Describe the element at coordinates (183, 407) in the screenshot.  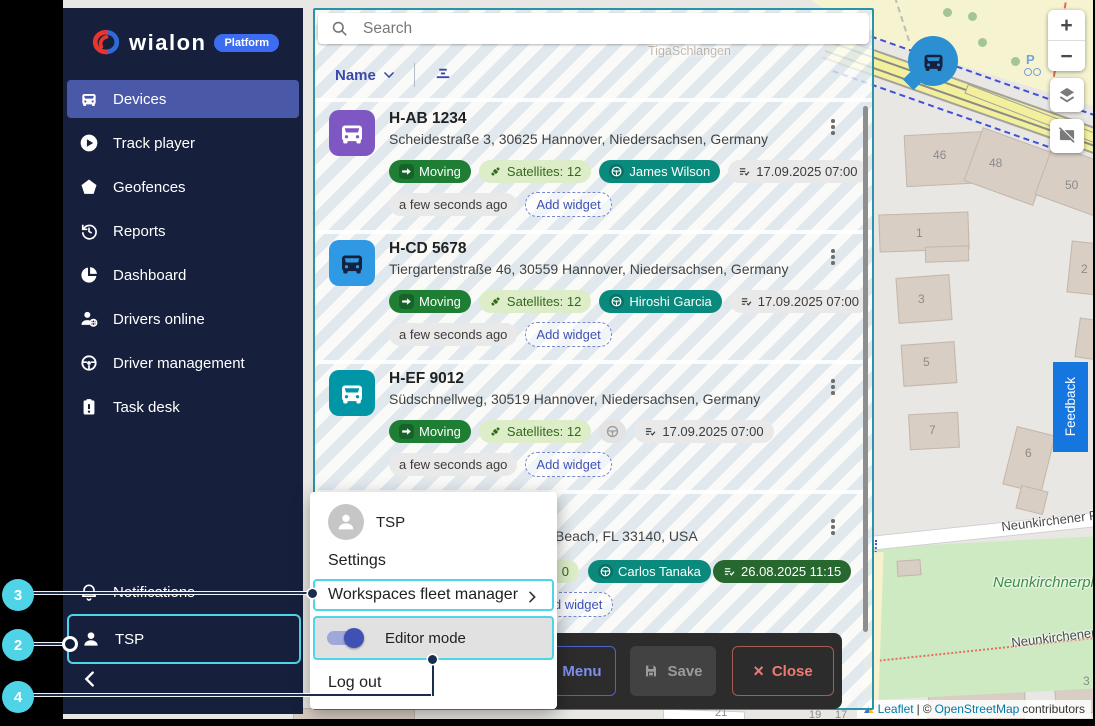
I see `sidebar-item-task-desk: Task desk` at that location.